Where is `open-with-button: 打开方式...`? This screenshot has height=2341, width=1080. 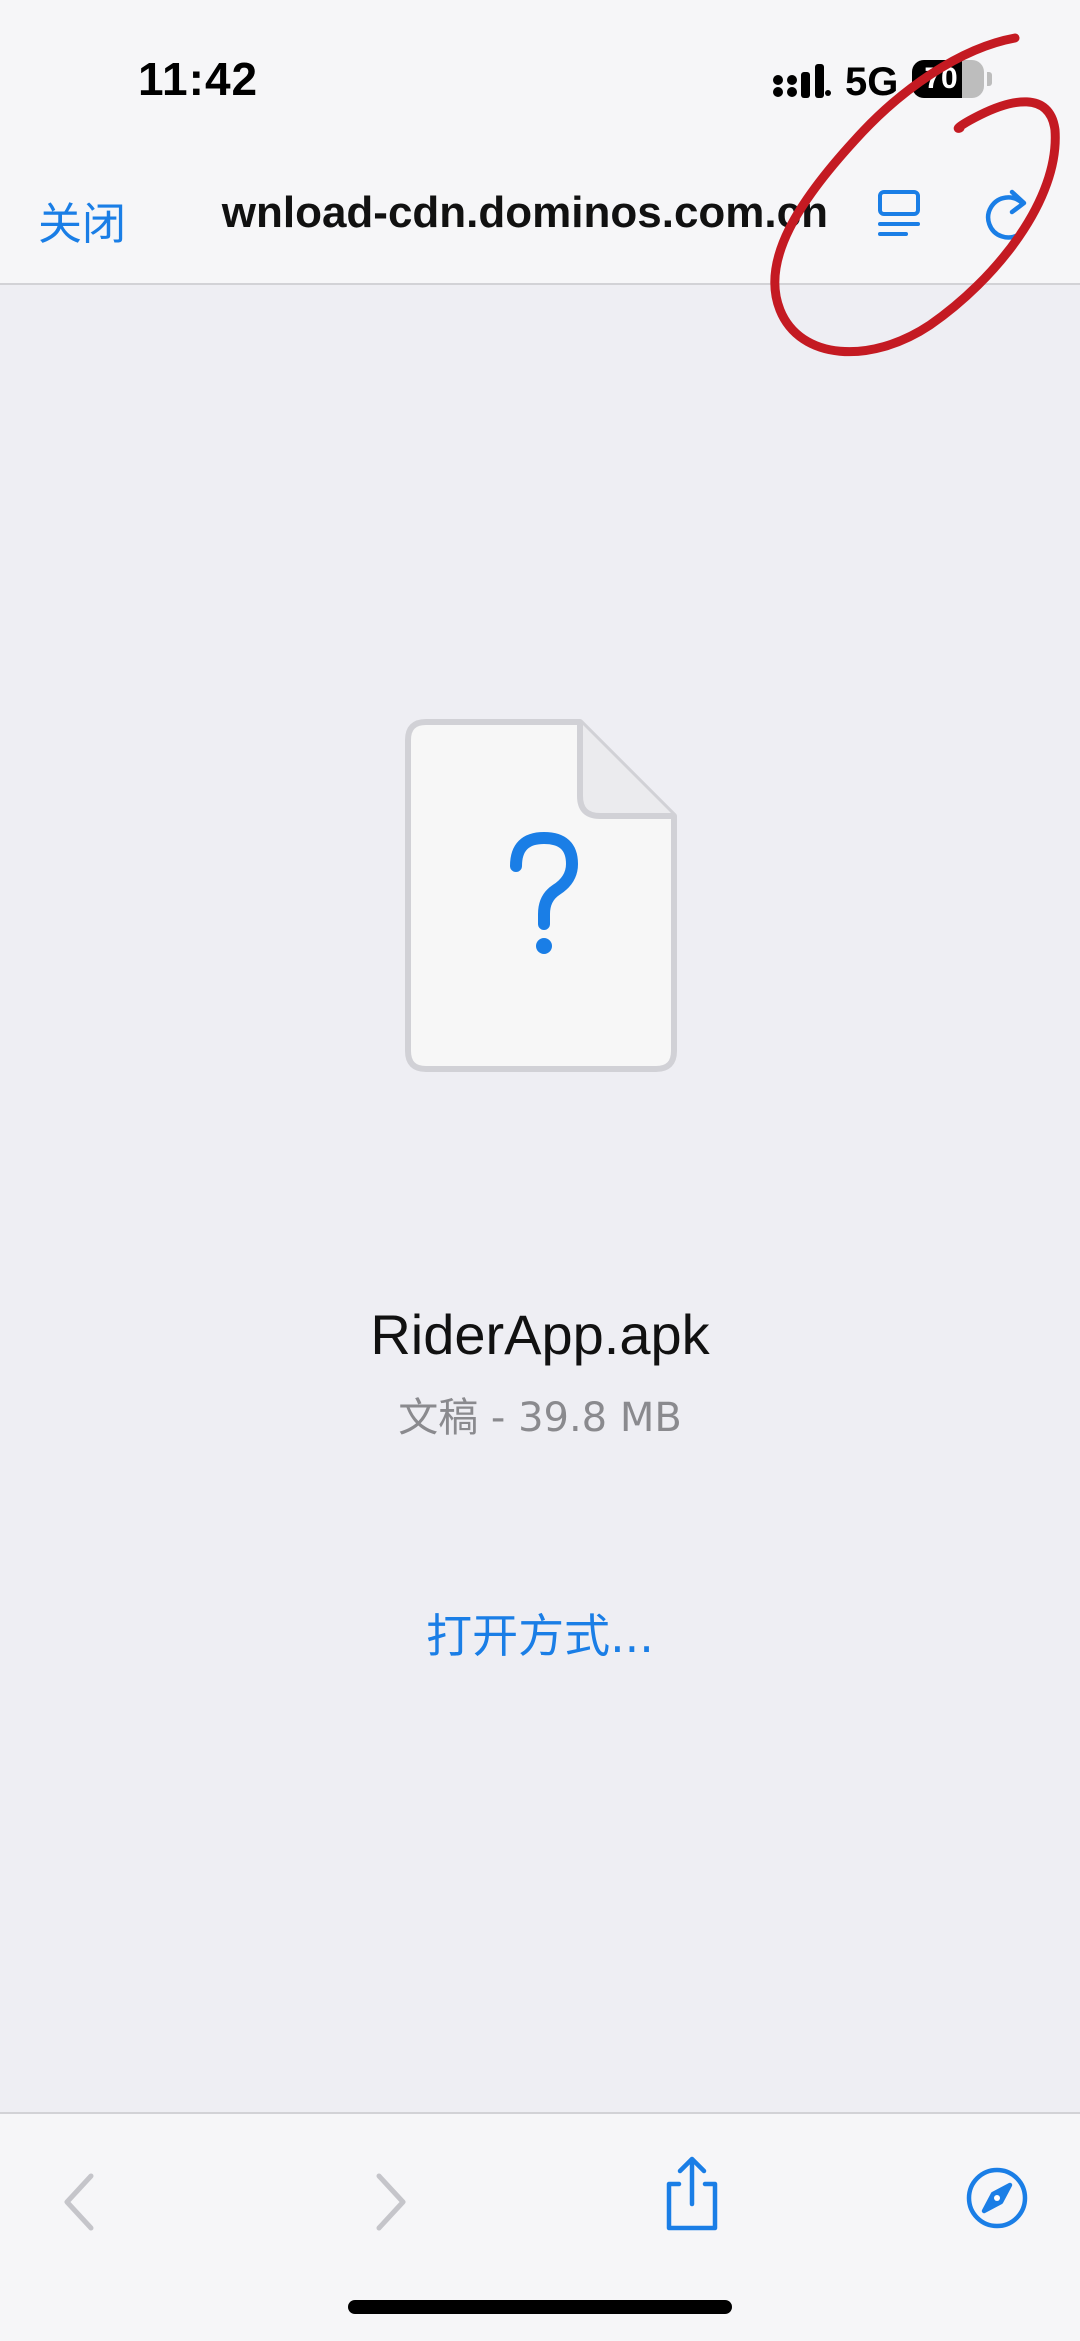
open-with-button: 打开方式... is located at coordinates (540, 1633).